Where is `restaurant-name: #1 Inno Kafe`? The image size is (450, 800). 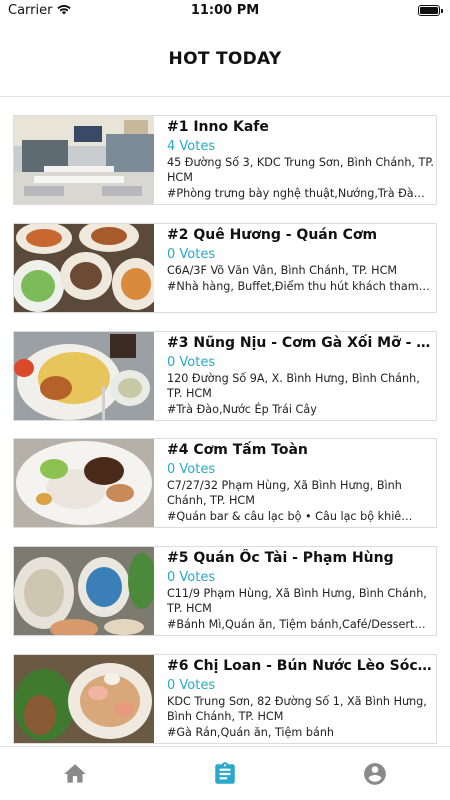
restaurant-name: #1 Inno Kafe is located at coordinates (218, 127).